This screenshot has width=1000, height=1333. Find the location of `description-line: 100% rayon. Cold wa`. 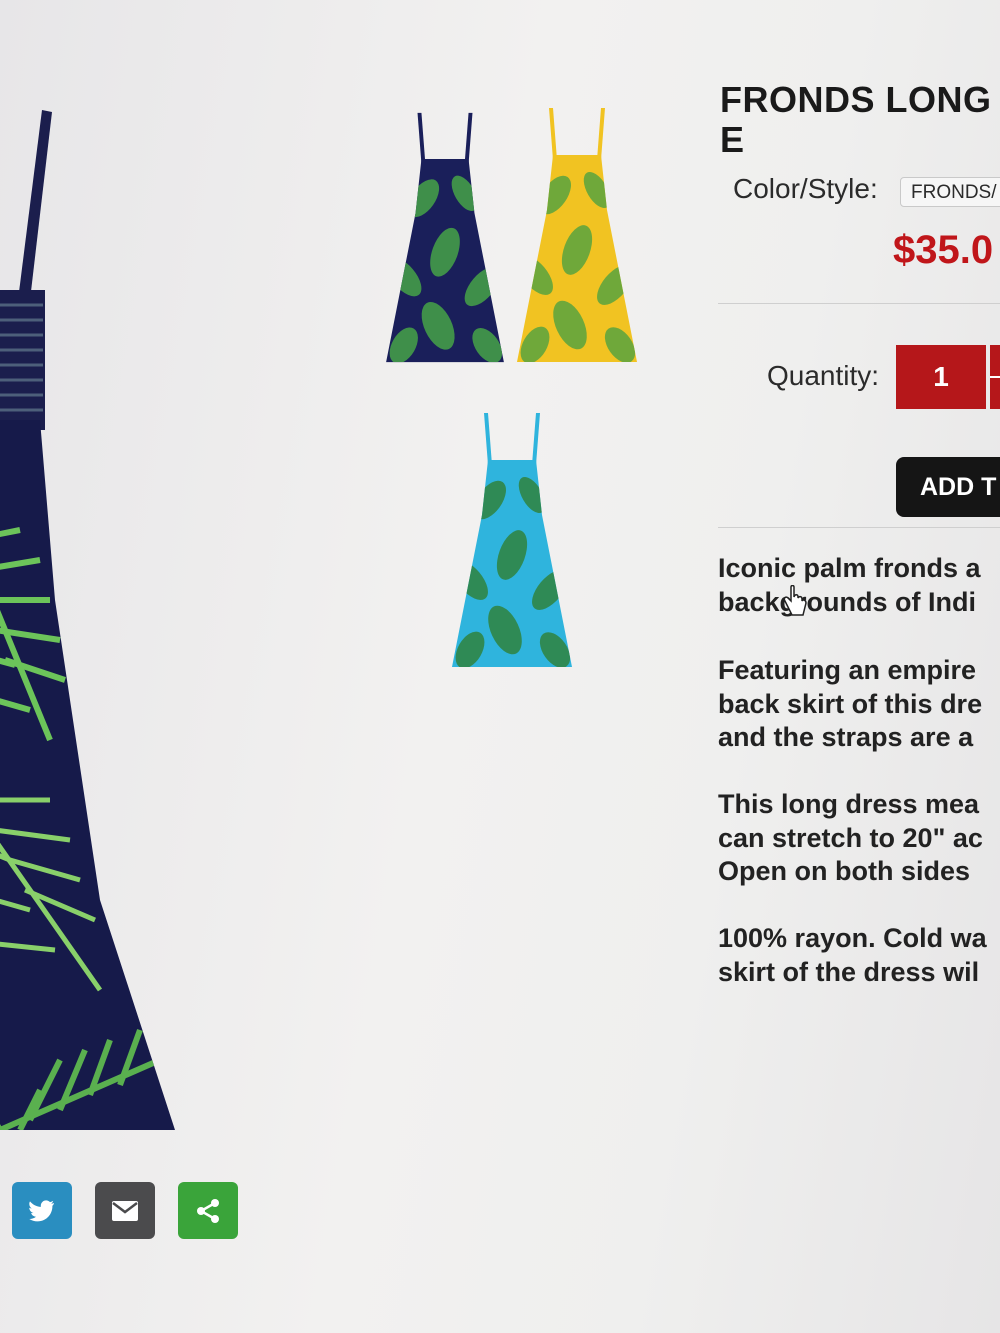

description-line: 100% rayon. Cold wa is located at coordinates (852, 938).